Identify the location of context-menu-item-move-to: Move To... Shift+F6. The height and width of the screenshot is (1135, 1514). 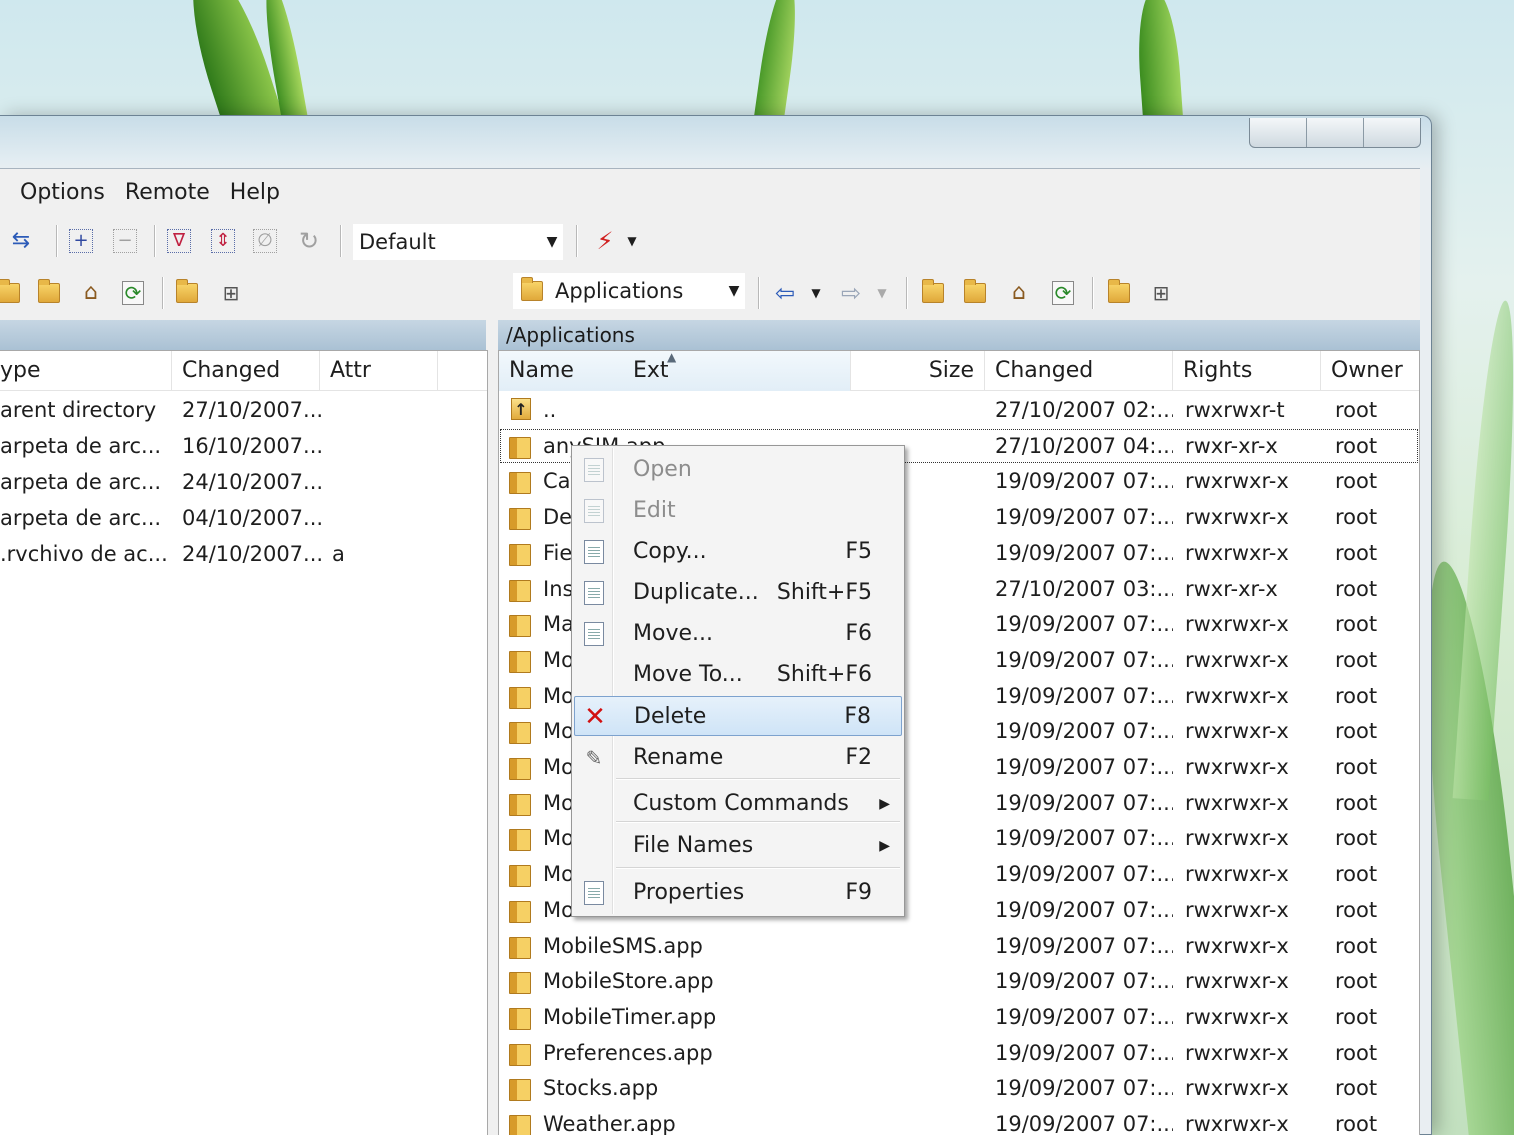
(738, 675).